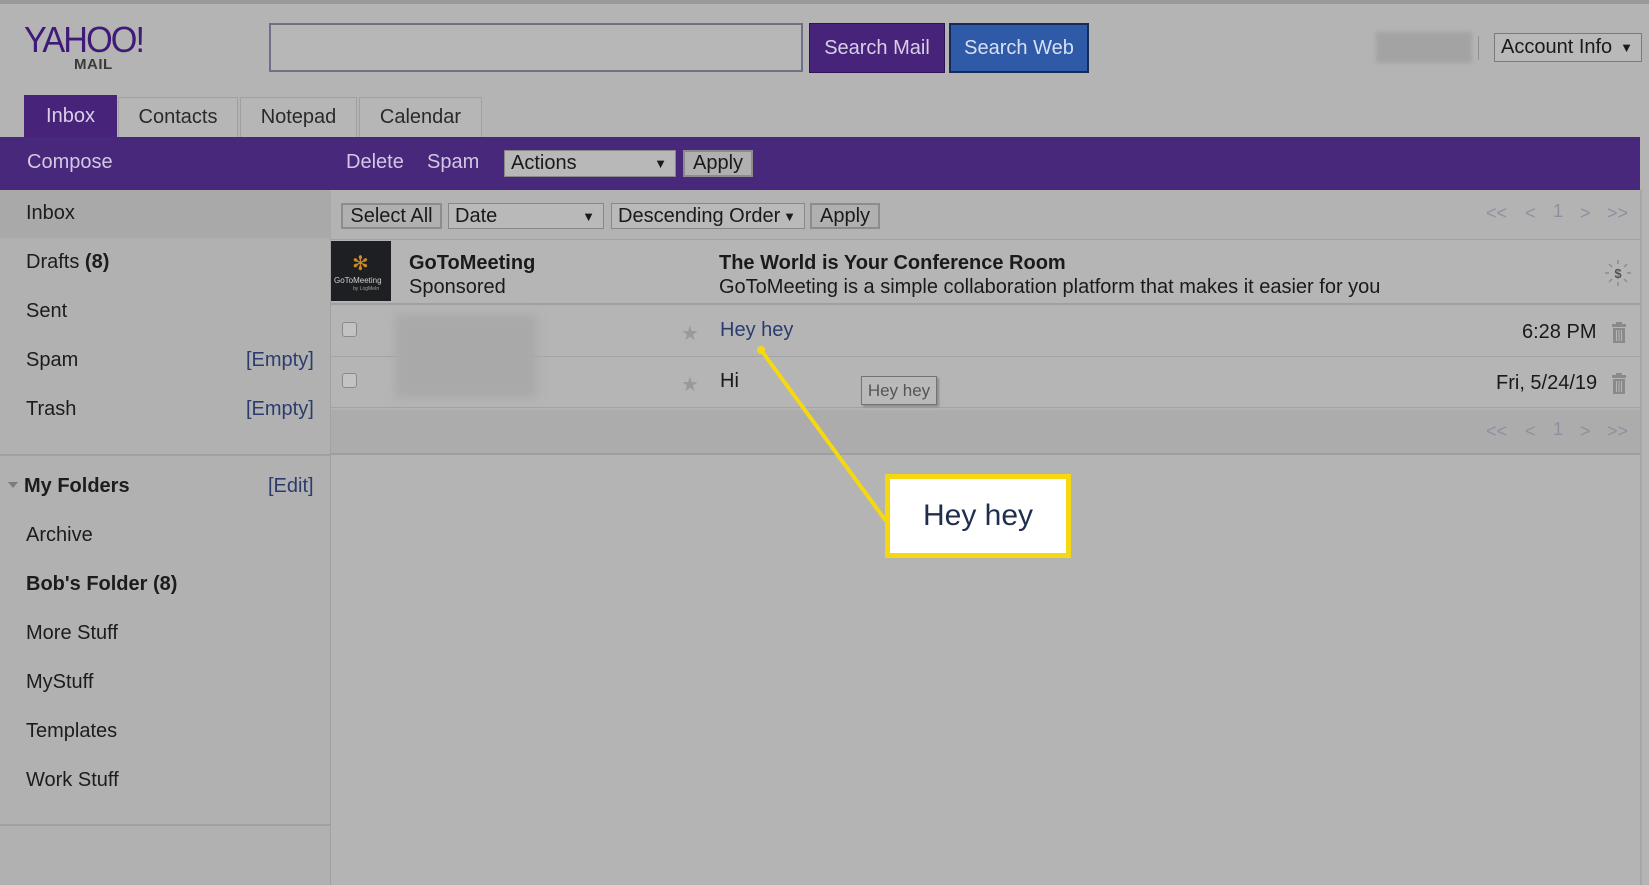 The image size is (1649, 885). What do you see at coordinates (820, 163) in the screenshot?
I see `action-bar` at bounding box center [820, 163].